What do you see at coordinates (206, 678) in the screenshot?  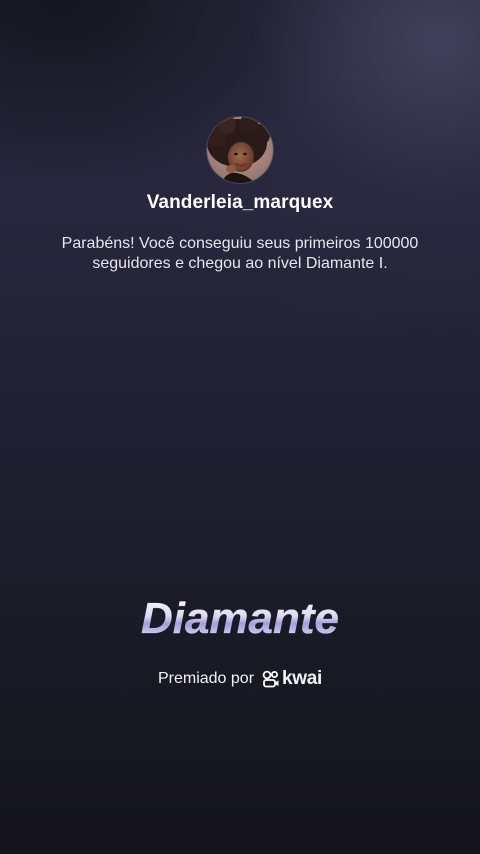 I see `sponsor-label: Premiado por` at bounding box center [206, 678].